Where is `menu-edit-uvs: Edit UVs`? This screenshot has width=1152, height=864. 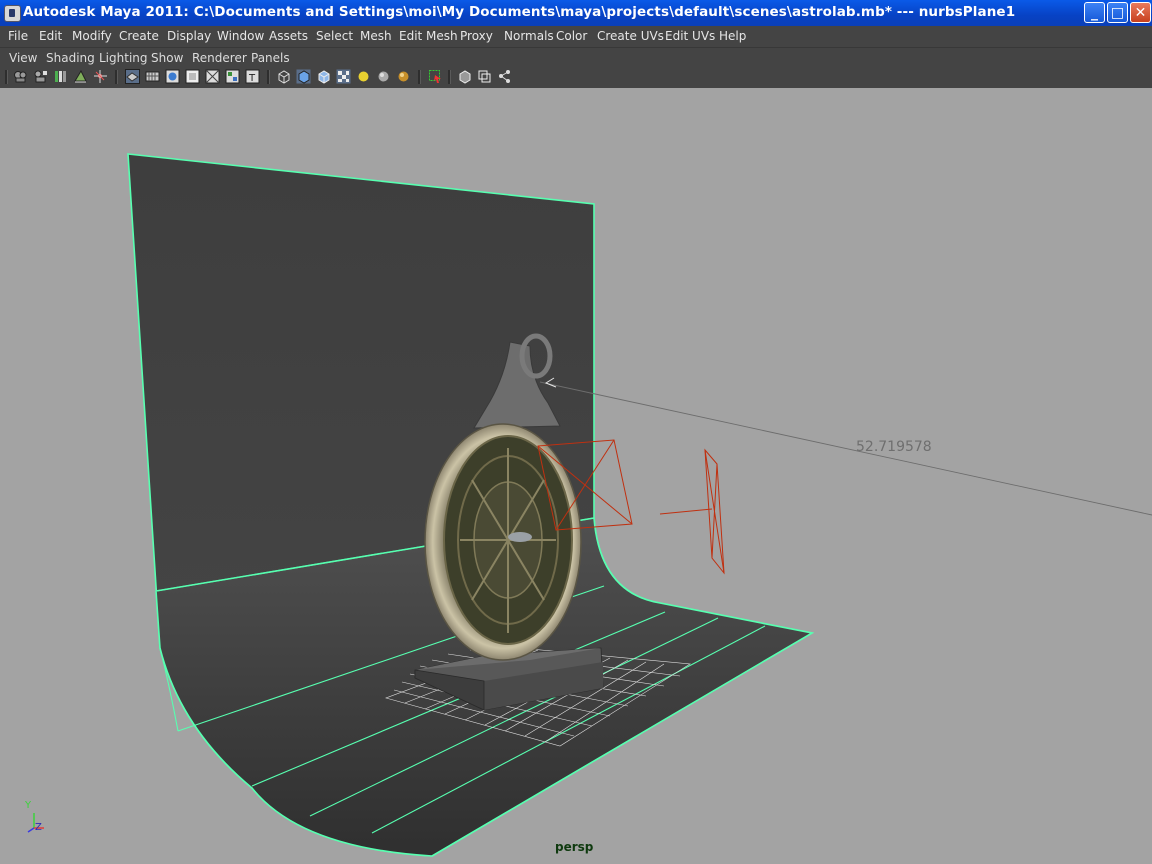
menu-edit-uvs: Edit UVs is located at coordinates (690, 36).